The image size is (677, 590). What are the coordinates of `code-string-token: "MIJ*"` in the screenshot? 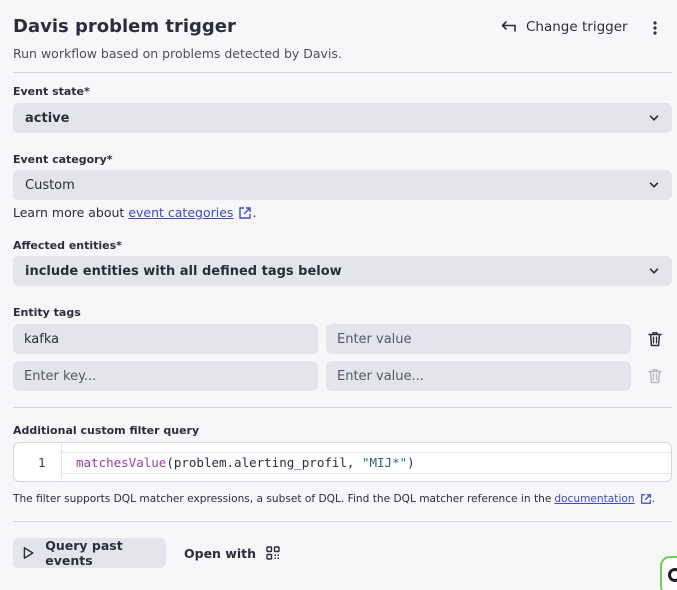 It's located at (384, 462).